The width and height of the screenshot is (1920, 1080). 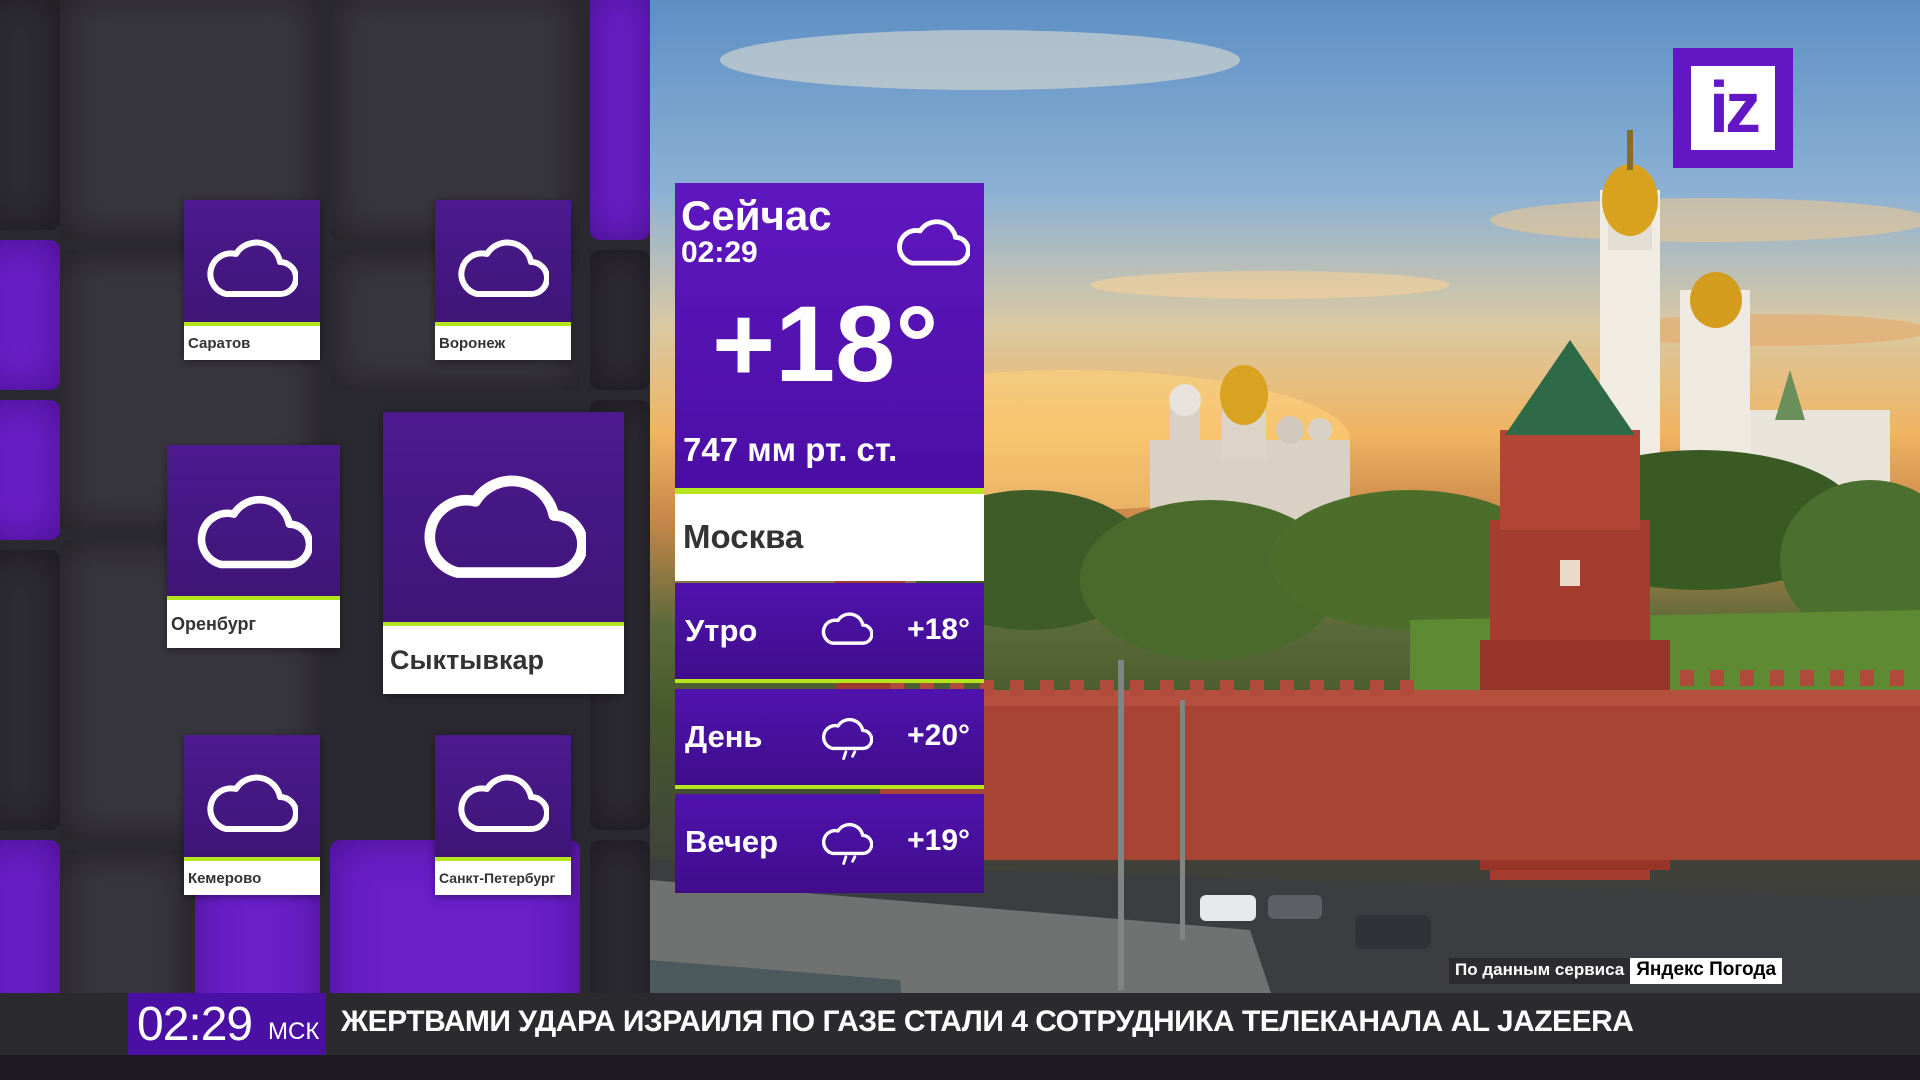 I want to click on forecast-evening: Вечер +19°, so click(x=829, y=843).